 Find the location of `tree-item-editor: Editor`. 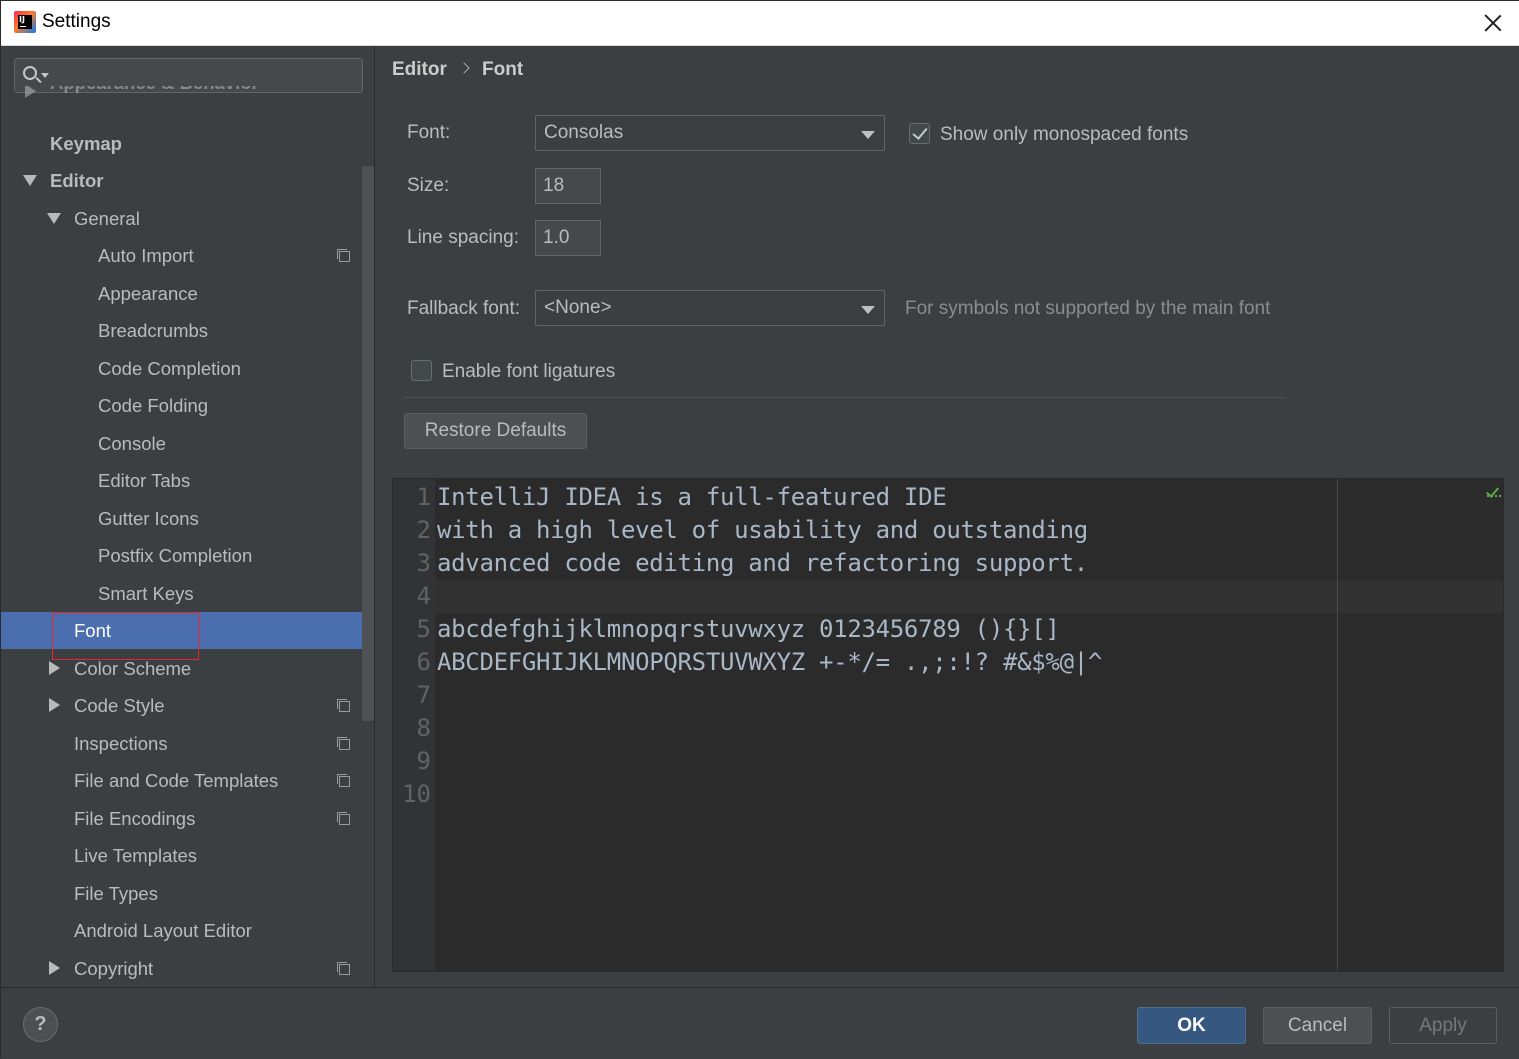

tree-item-editor: Editor is located at coordinates (187, 180).